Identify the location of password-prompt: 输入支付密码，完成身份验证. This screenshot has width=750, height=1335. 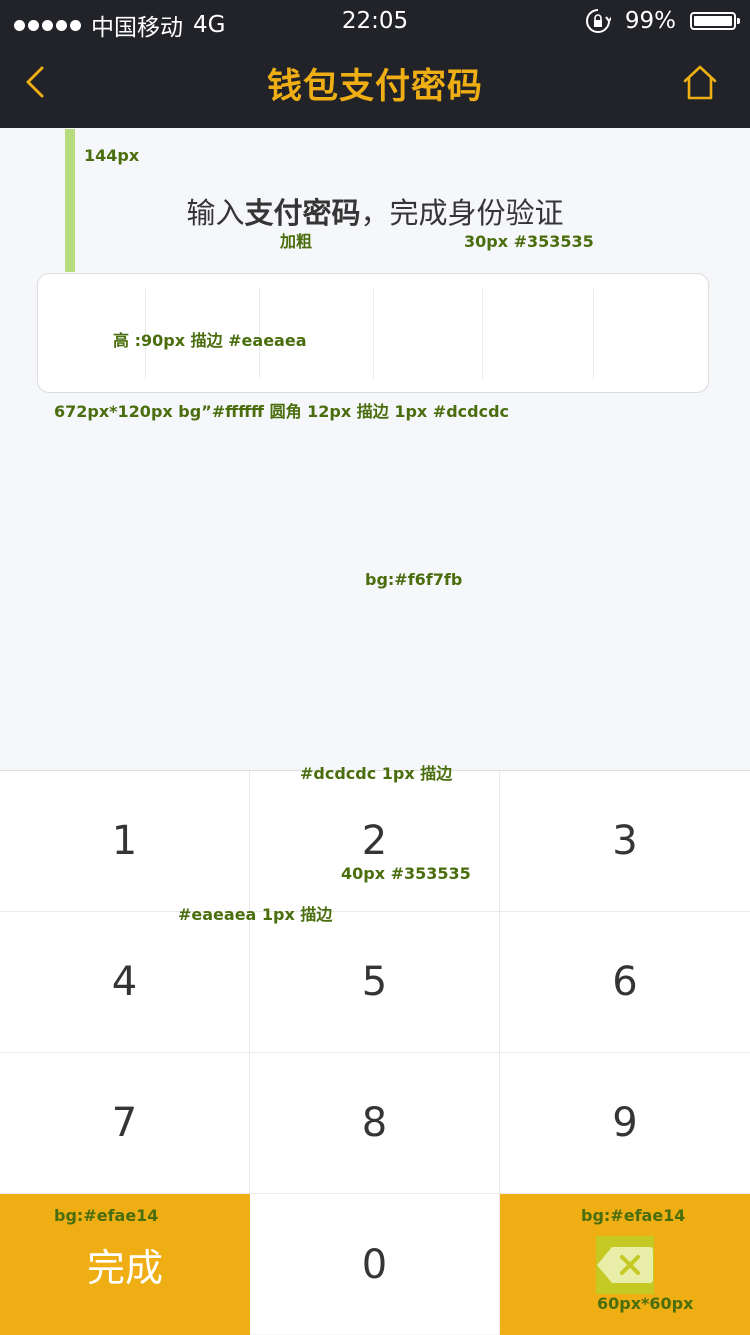
(375, 211).